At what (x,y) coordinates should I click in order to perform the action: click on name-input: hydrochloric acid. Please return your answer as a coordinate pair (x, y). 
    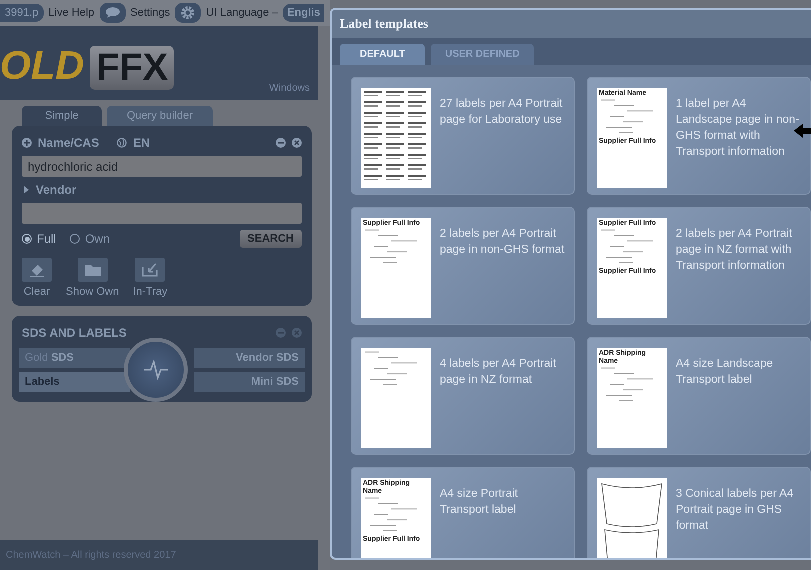
    Looking at the image, I should click on (162, 166).